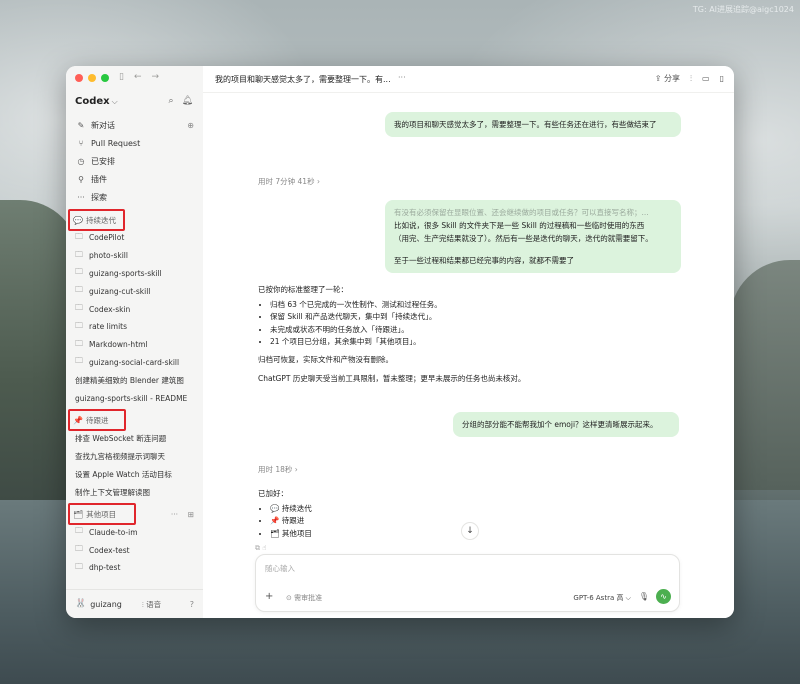  I want to click on waveform-icon: ∿, so click(663, 596).